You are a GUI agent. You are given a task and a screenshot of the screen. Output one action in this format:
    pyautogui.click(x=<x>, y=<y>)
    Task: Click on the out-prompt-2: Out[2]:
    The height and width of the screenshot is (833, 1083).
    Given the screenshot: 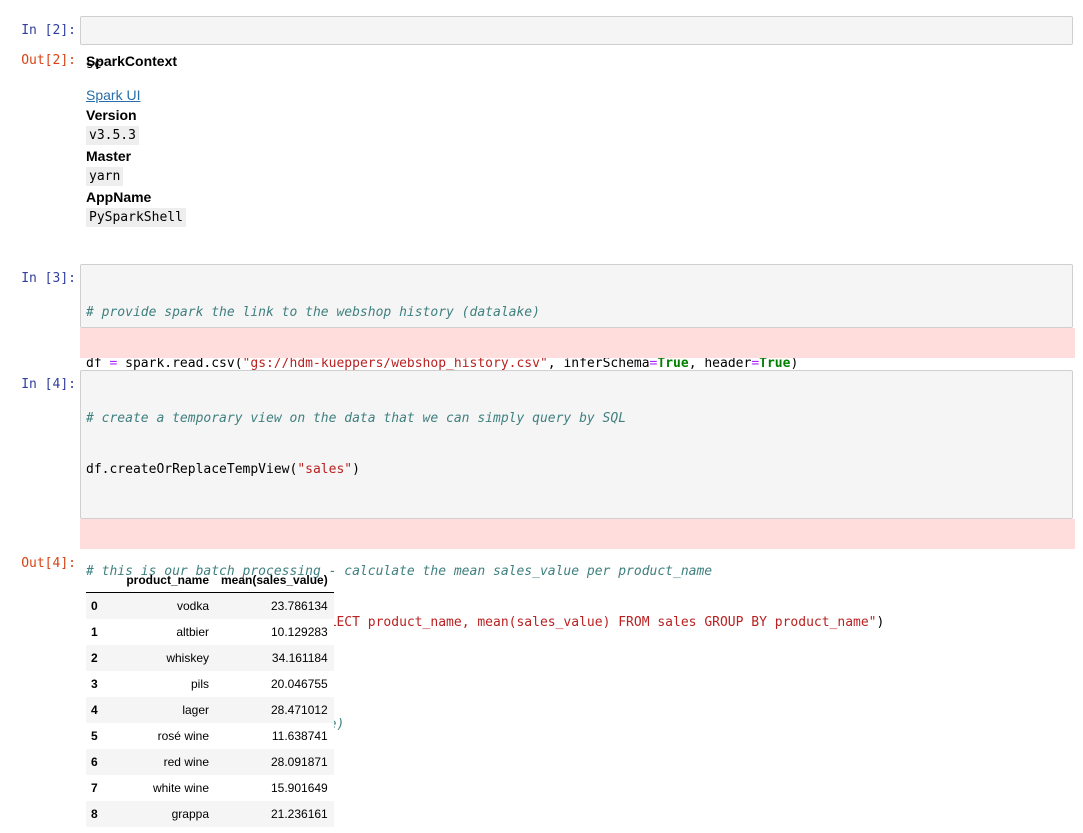 What is the action you would take?
    pyautogui.click(x=48, y=60)
    